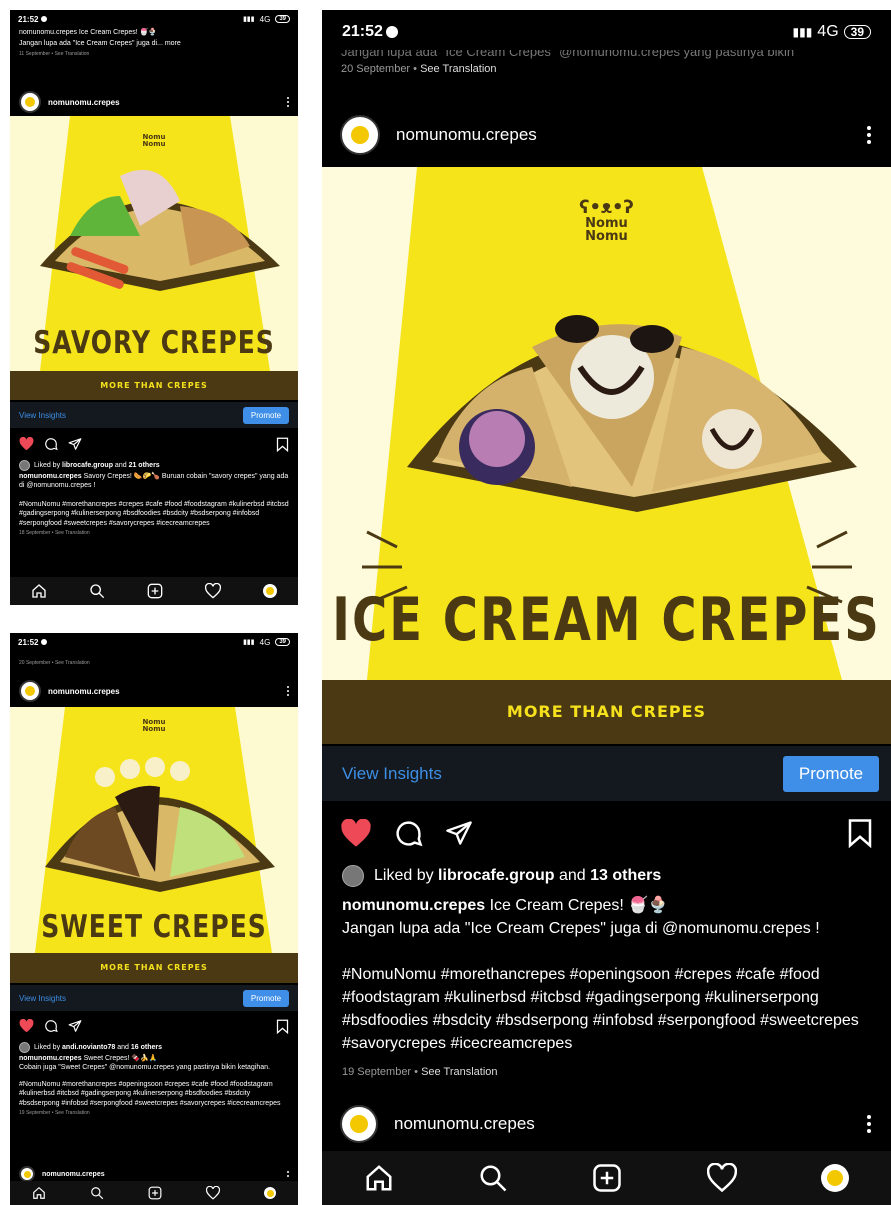 The width and height of the screenshot is (891, 1205). I want to click on brand-logo: Nomu Nomu, so click(154, 141).